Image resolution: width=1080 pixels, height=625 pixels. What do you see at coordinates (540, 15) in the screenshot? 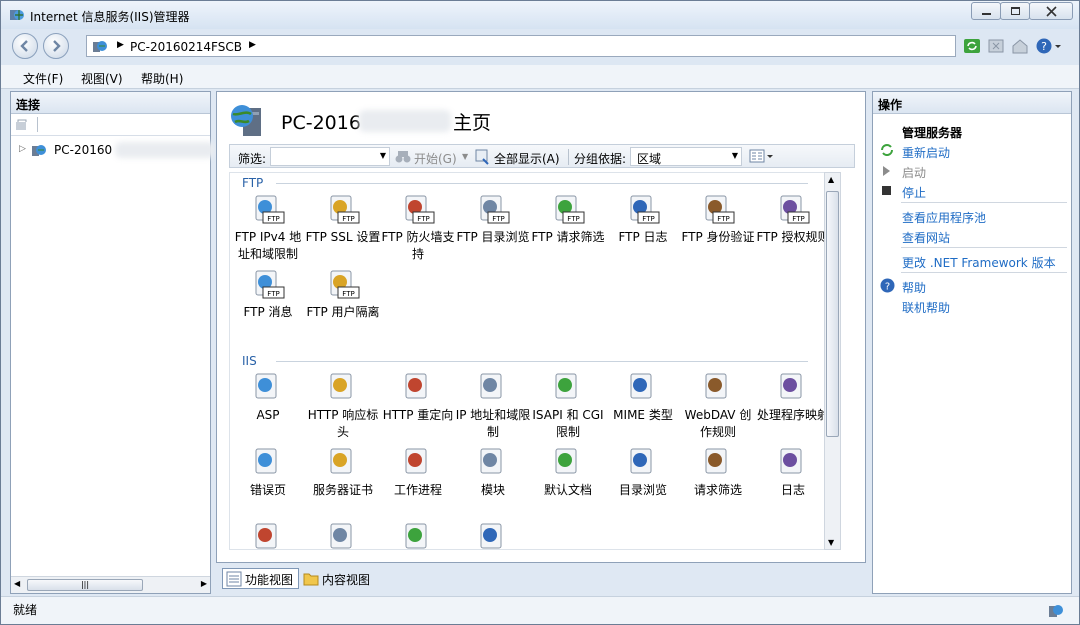
I see `title-bar: Internet 信息服务(IIS)管理器` at bounding box center [540, 15].